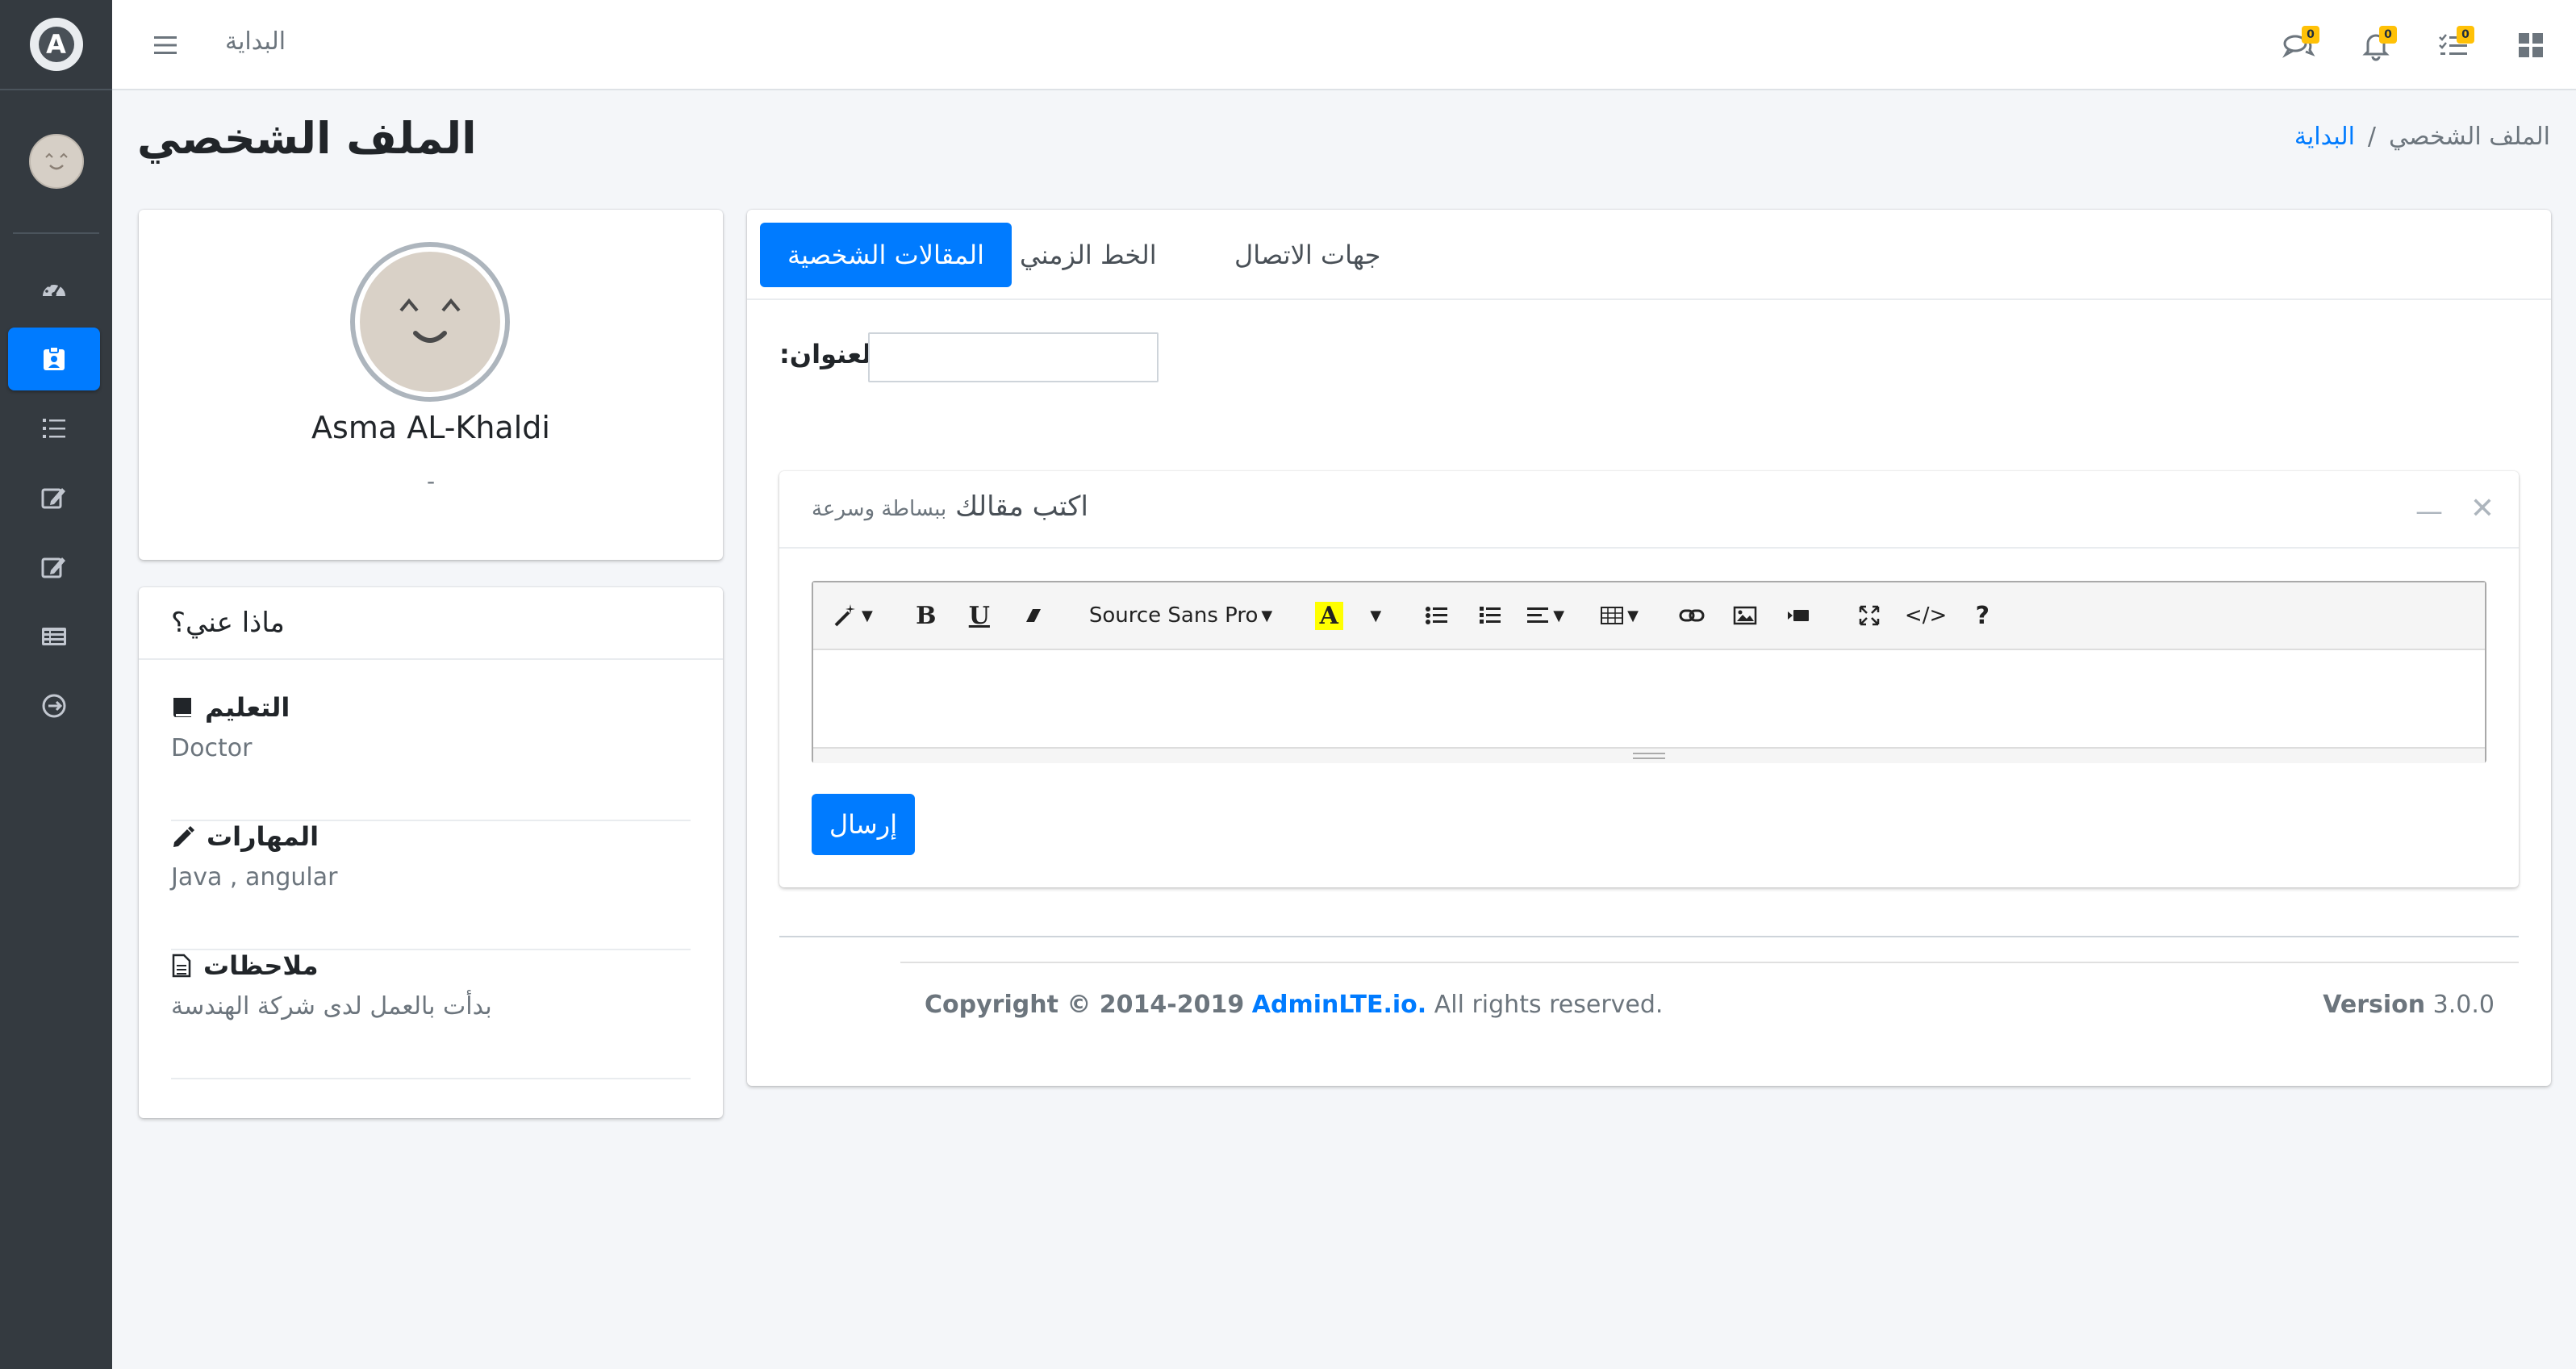 This screenshot has width=2576, height=1369. I want to click on send-button: إرسال, so click(863, 824).